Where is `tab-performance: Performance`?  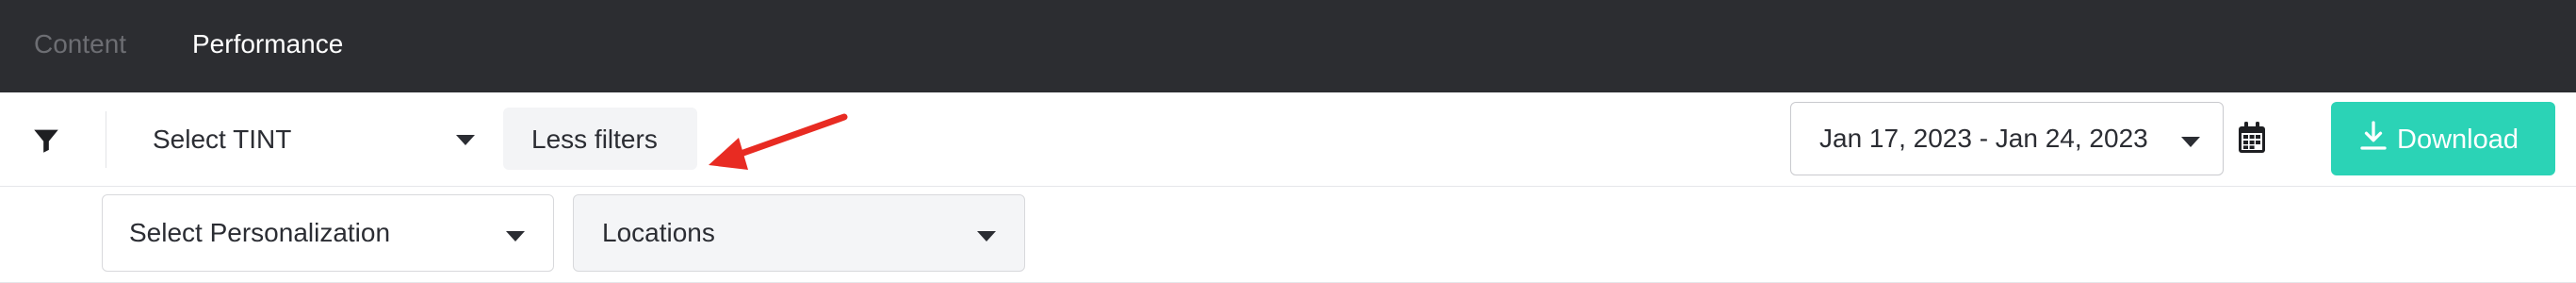
tab-performance: Performance is located at coordinates (267, 44).